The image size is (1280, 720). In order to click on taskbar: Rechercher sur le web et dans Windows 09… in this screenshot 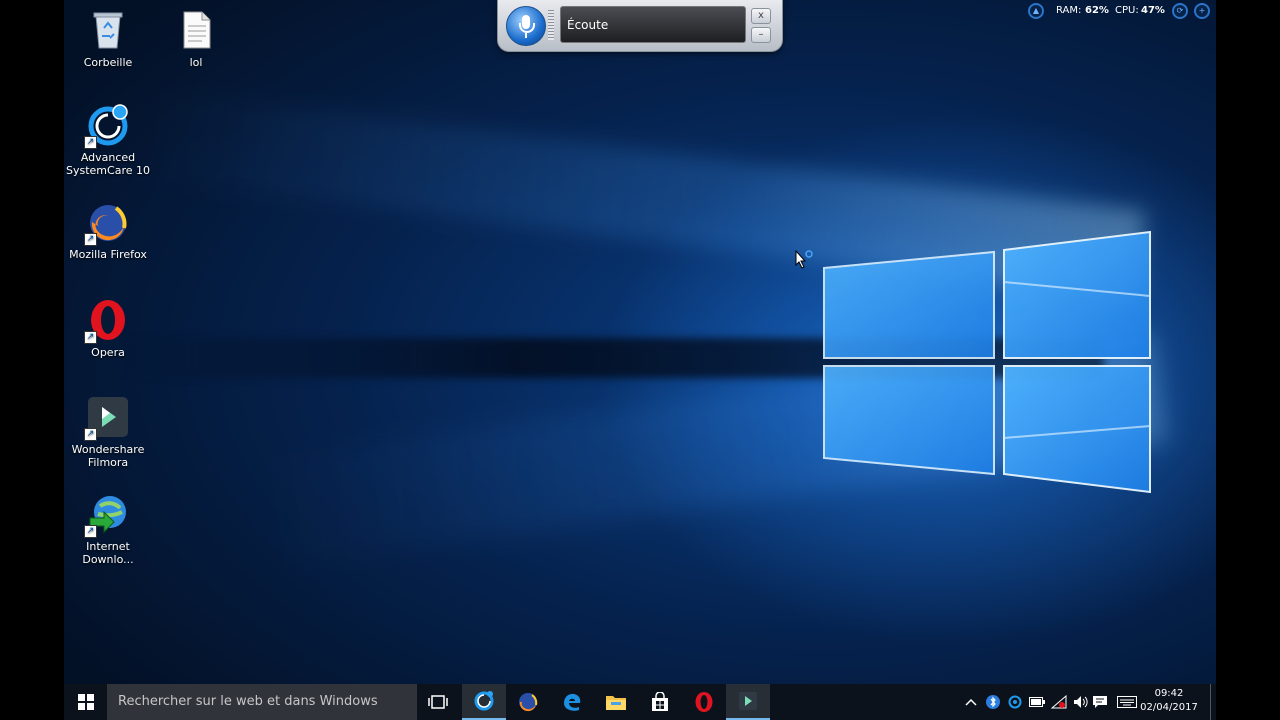, I will do `click(640, 702)`.